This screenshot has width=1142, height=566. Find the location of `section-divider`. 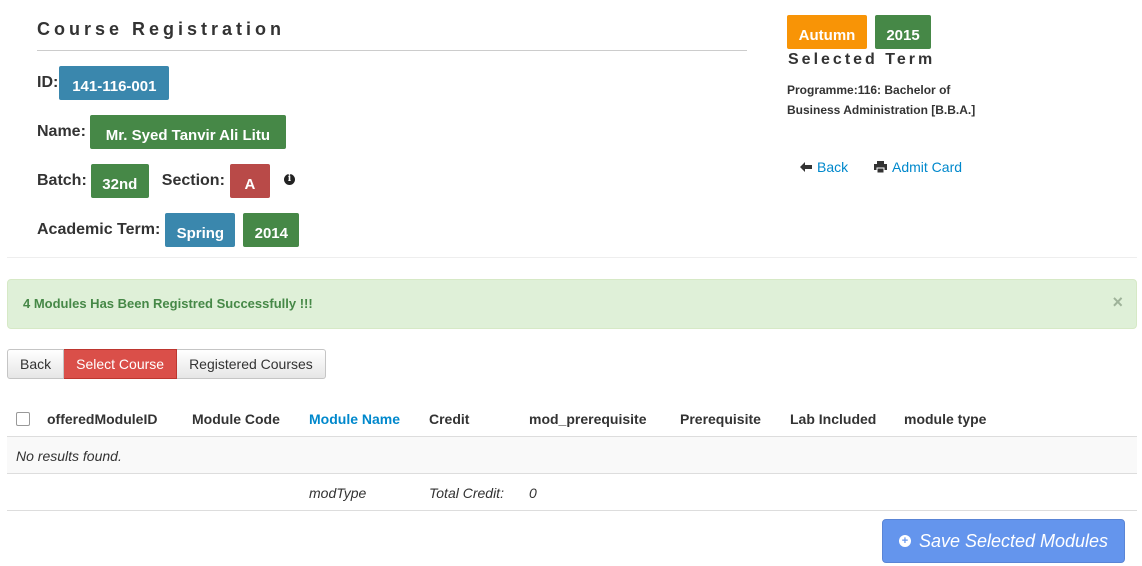

section-divider is located at coordinates (572, 257).